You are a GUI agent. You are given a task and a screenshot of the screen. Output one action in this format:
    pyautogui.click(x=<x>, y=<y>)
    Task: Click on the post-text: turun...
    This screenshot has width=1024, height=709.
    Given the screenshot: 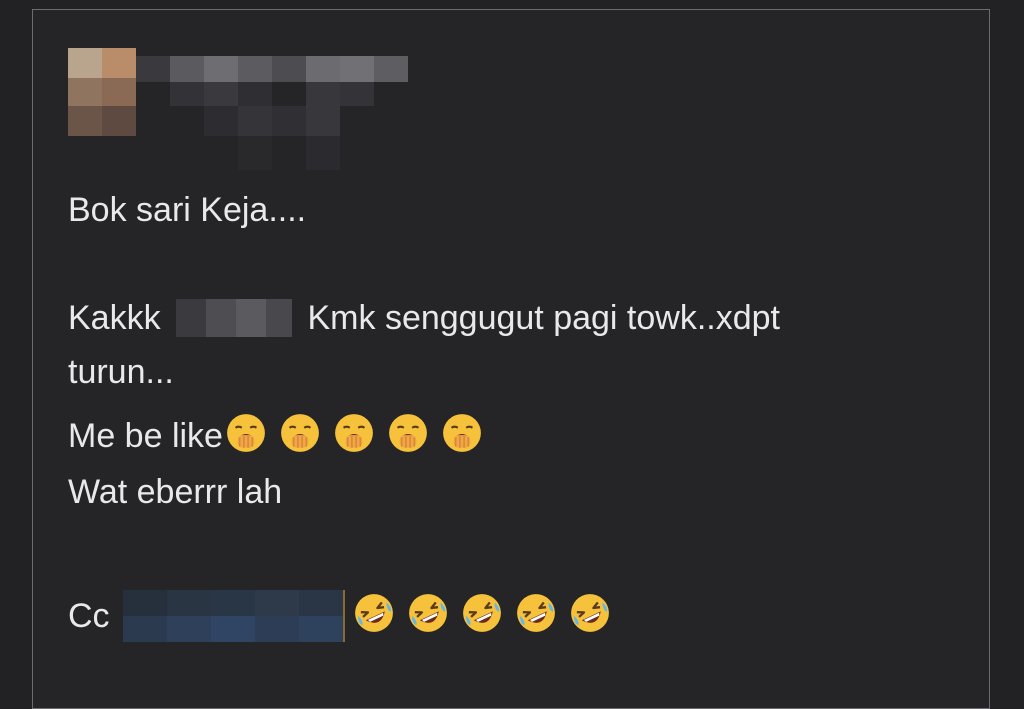 What is the action you would take?
    pyautogui.click(x=121, y=372)
    